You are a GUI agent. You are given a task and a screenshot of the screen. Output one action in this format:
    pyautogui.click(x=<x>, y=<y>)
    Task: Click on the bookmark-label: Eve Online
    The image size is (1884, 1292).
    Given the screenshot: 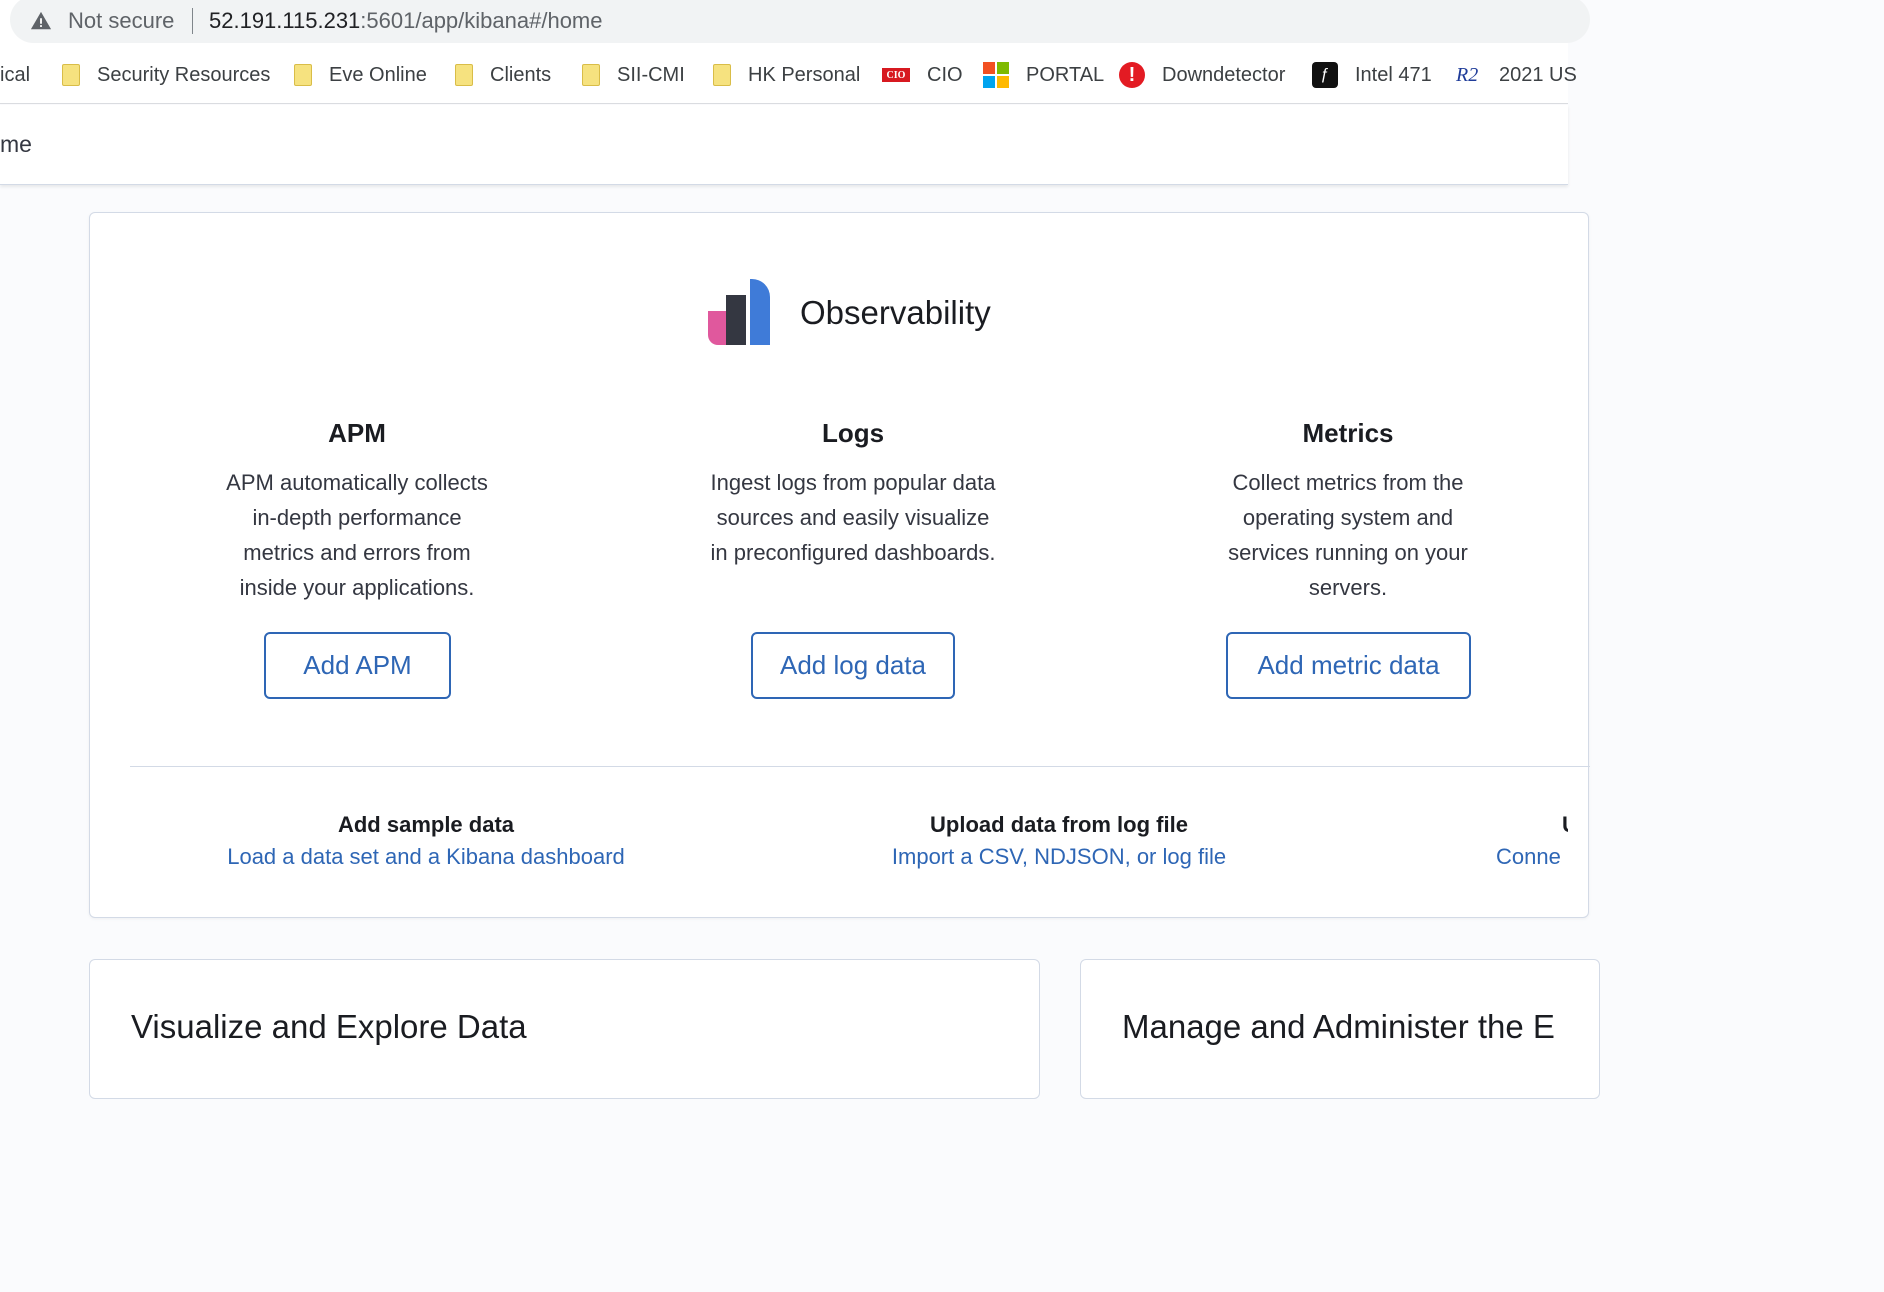 What is the action you would take?
    pyautogui.click(x=378, y=74)
    